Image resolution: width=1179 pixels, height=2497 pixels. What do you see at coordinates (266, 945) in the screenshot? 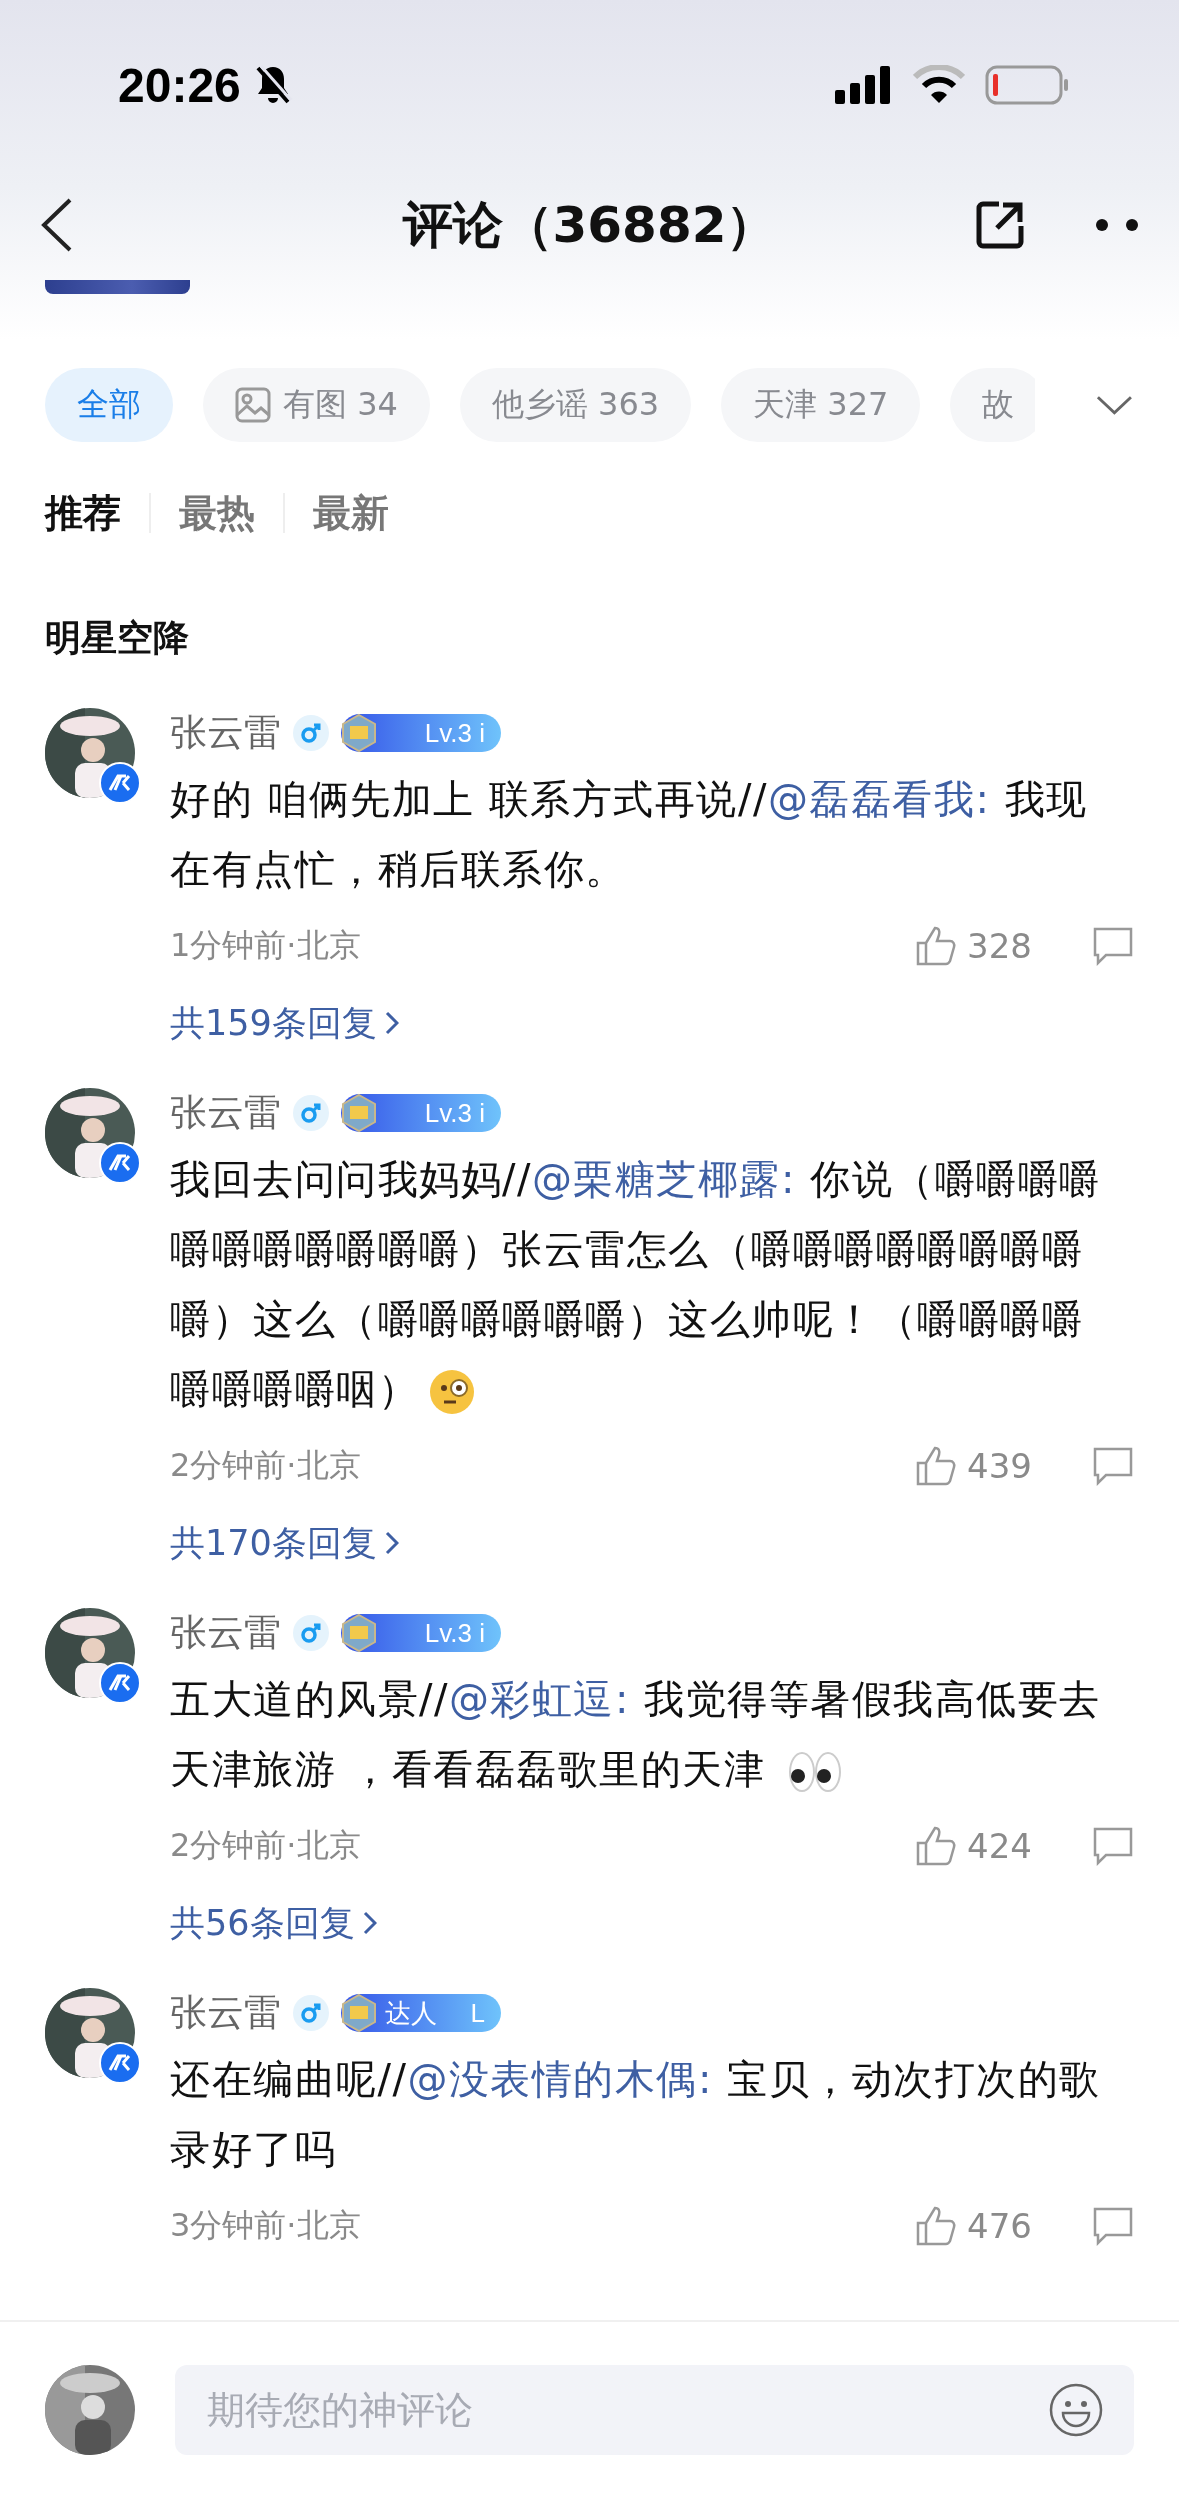
I see `comment-meta: 1分钟前·北京` at bounding box center [266, 945].